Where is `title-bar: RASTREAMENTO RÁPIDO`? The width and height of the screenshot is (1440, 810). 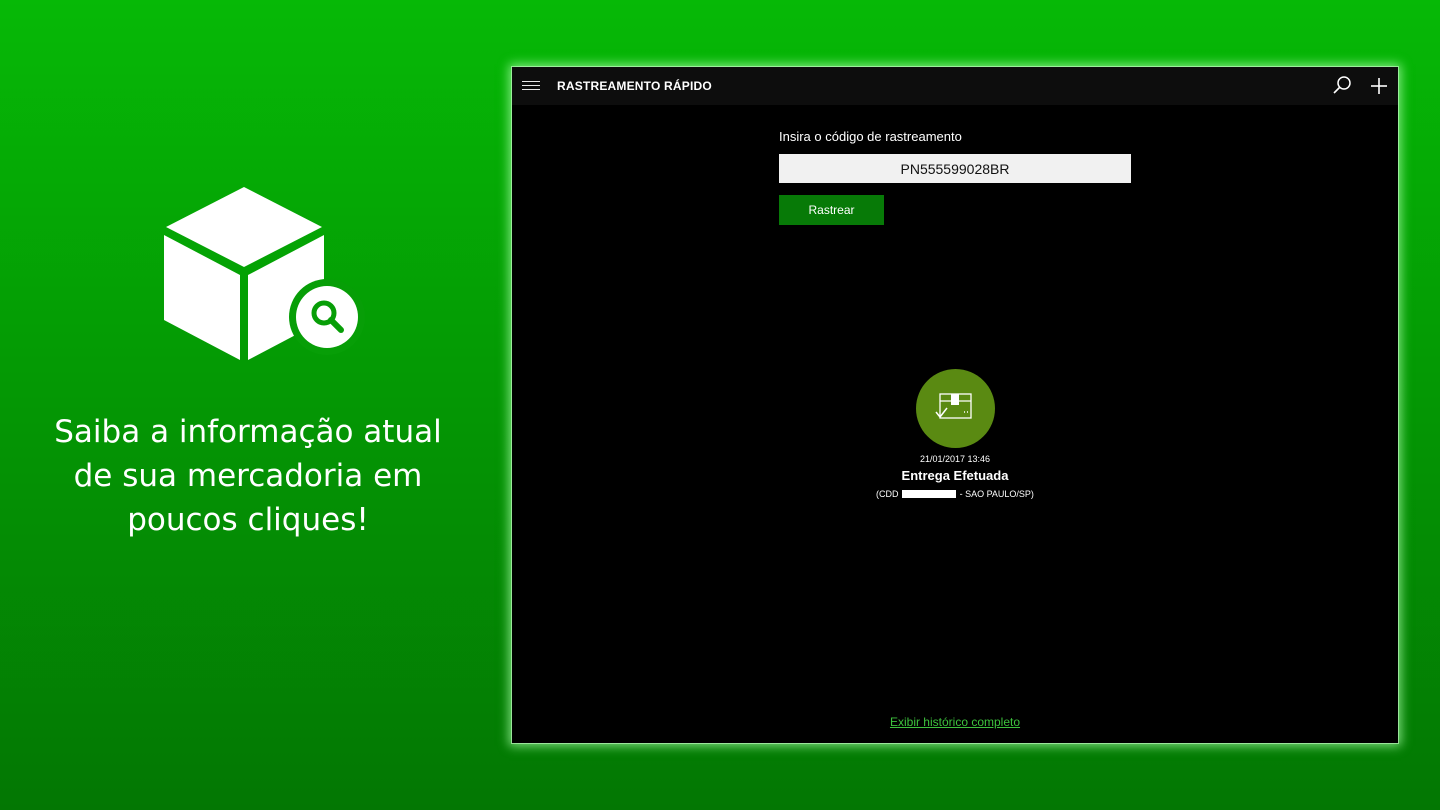
title-bar: RASTREAMENTO RÁPIDO is located at coordinates (955, 86).